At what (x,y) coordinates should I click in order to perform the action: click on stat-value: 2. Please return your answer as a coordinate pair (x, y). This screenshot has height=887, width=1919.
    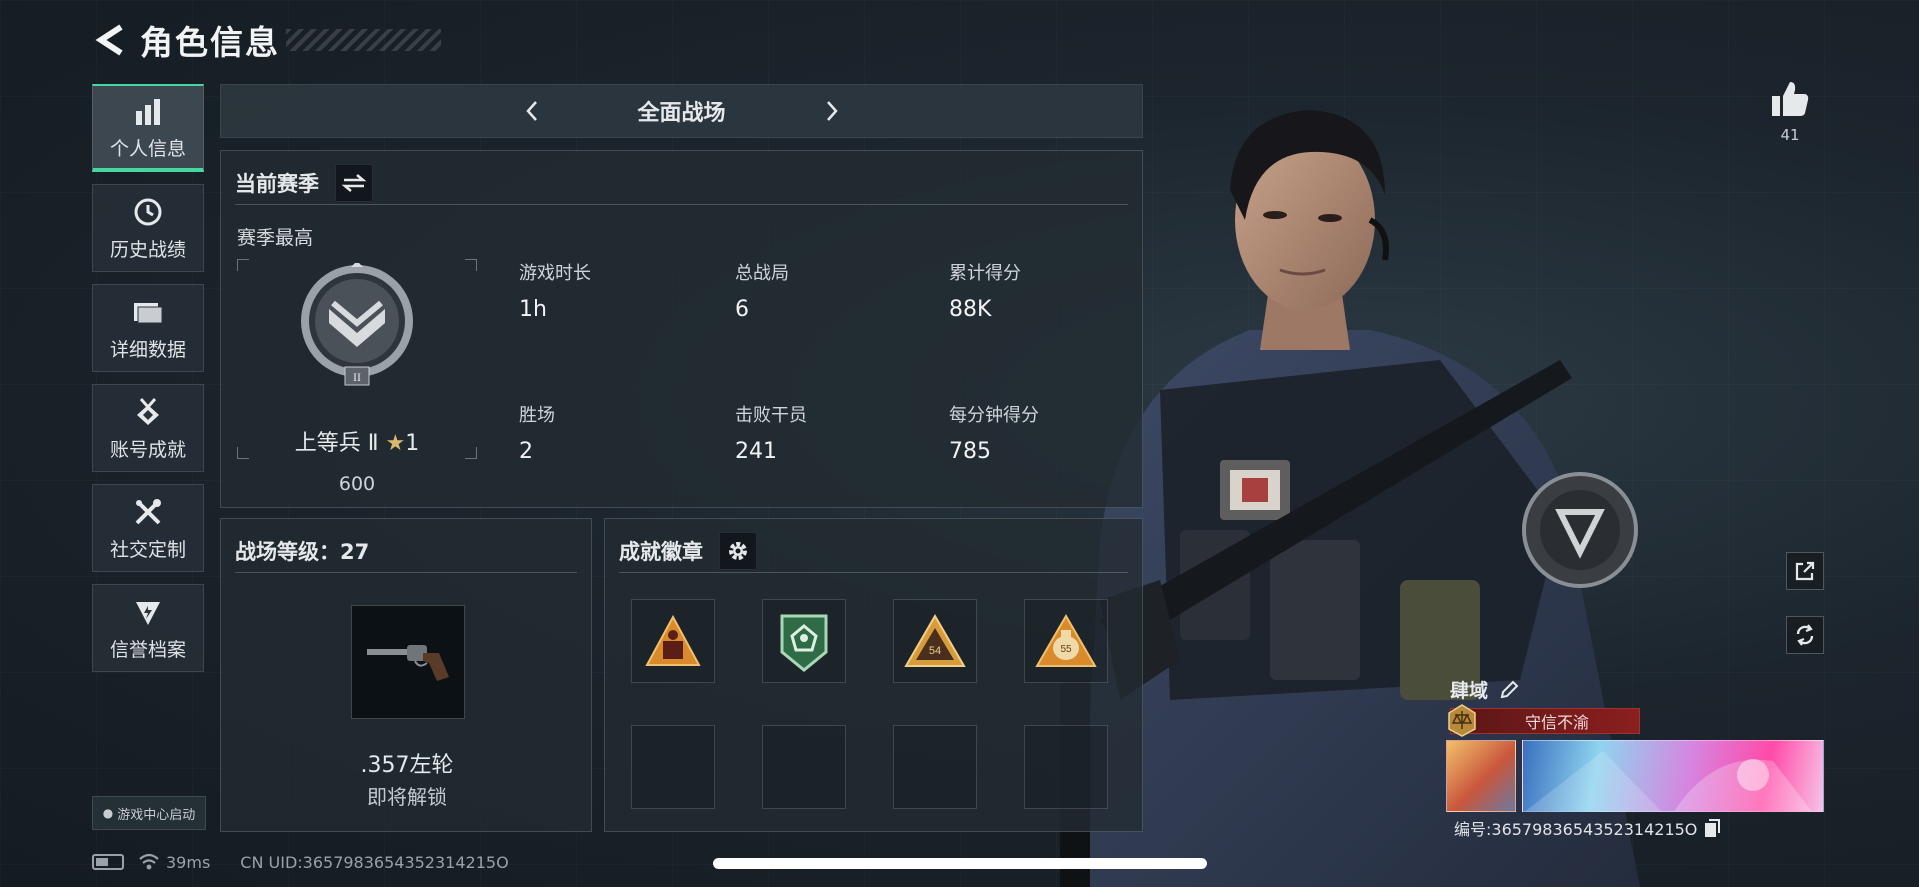
    Looking at the image, I should click on (526, 451).